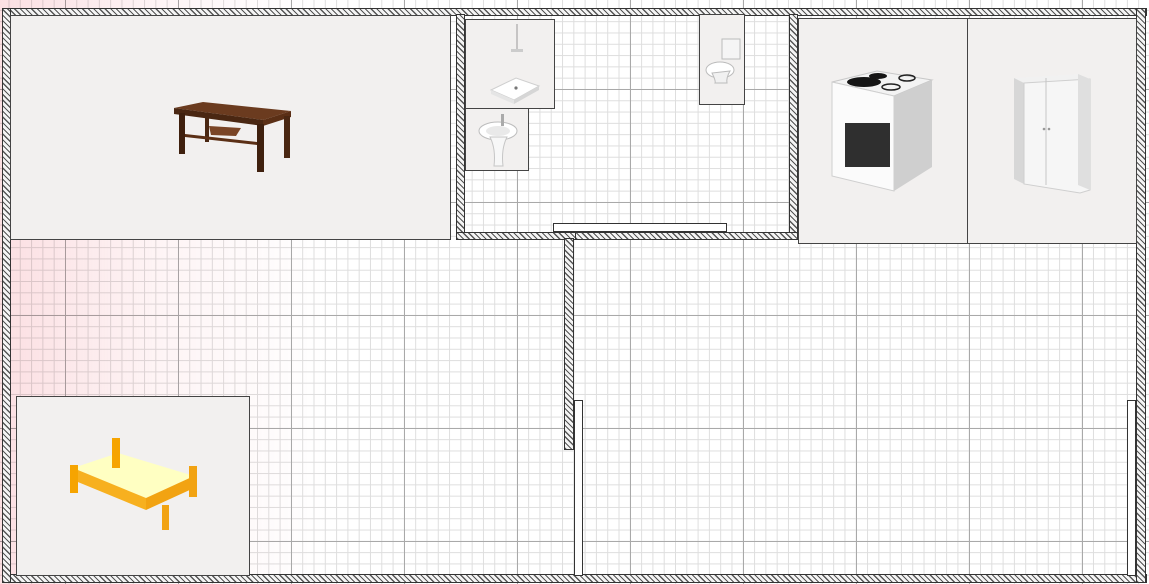  Describe the element at coordinates (460, 127) in the screenshot. I see `wall-bathroom-left` at that location.